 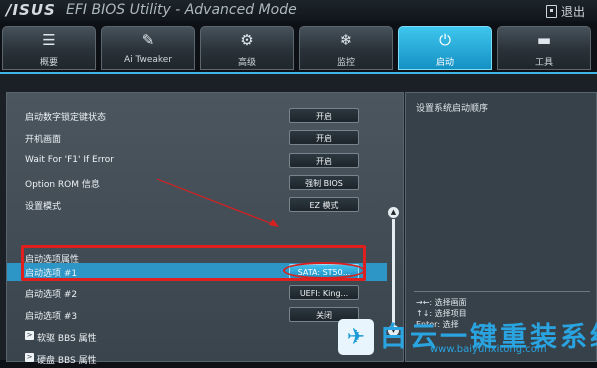 I want to click on exit-icon, so click(x=551, y=11).